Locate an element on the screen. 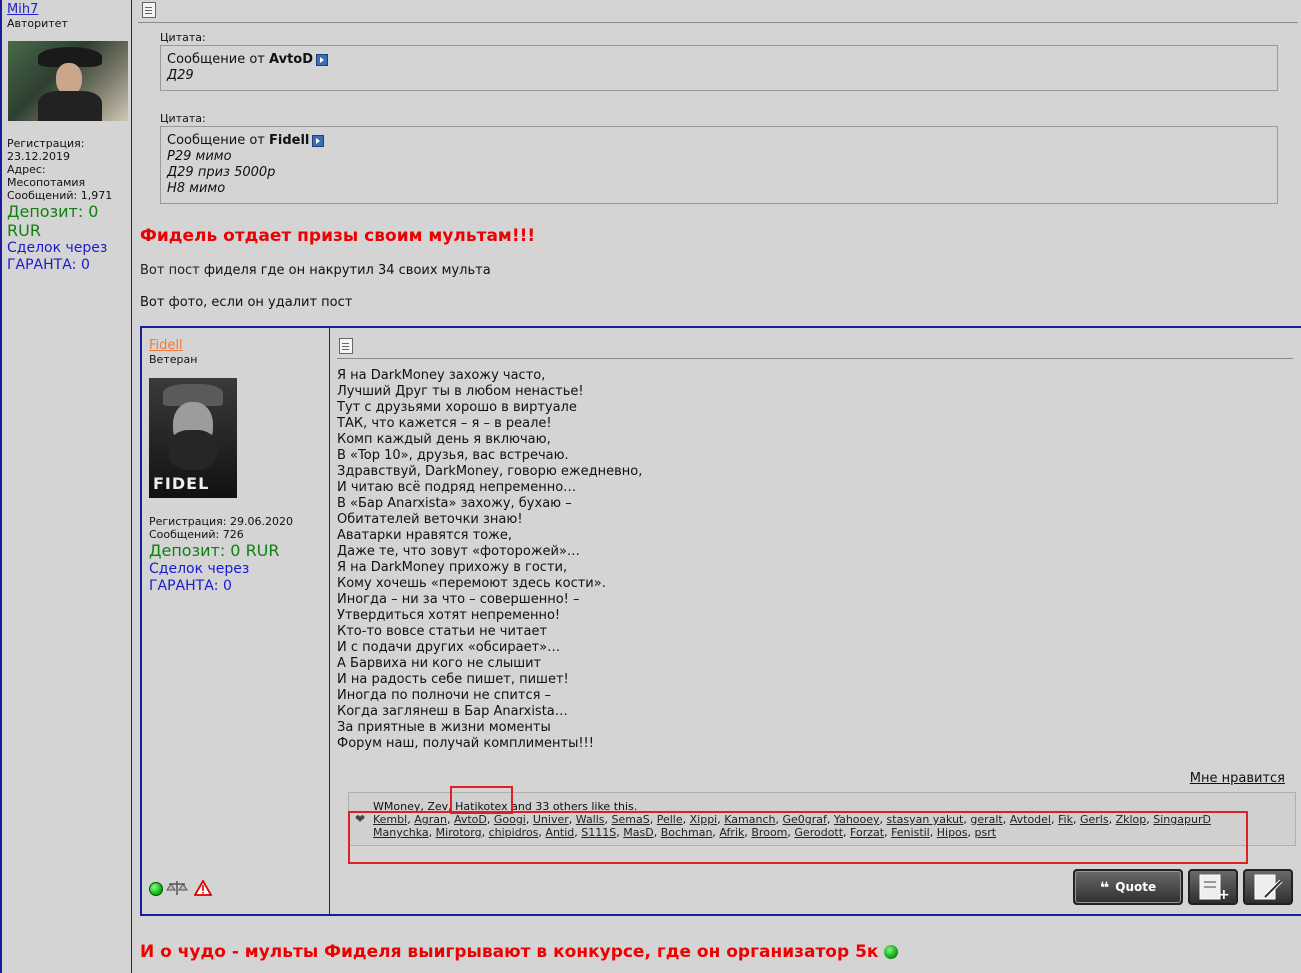  inner-user-posts: Сообщений: 726 is located at coordinates (196, 534).